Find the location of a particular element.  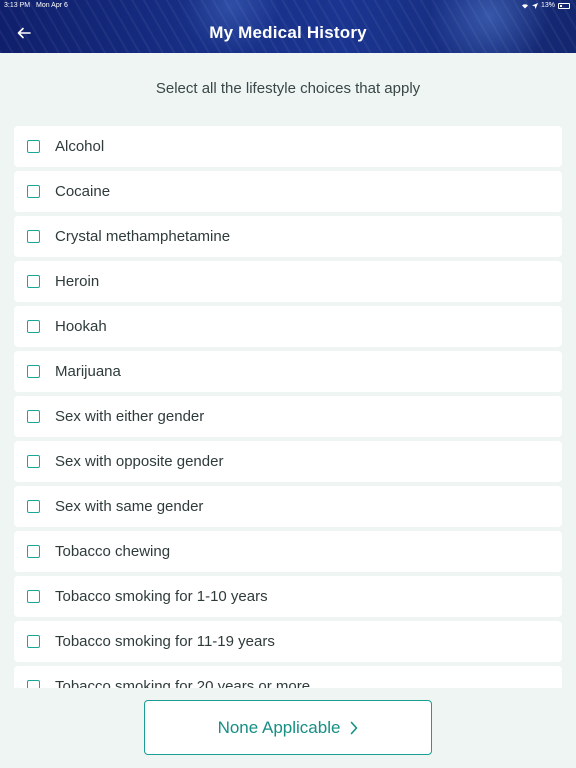

option-label: Tobacco smoking for 1-10 years is located at coordinates (161, 596).